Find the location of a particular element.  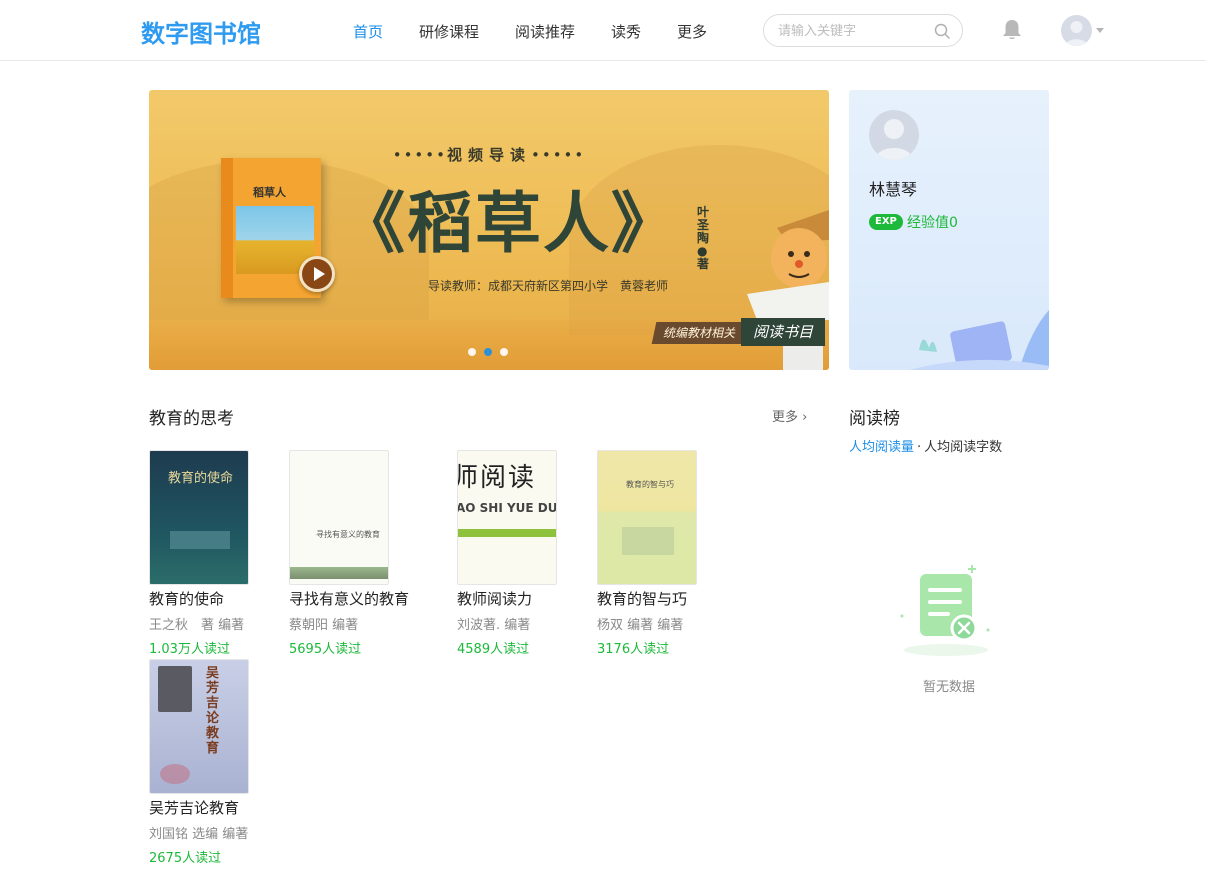

book-author: 王之秋 著 编著 is located at coordinates (197, 625).